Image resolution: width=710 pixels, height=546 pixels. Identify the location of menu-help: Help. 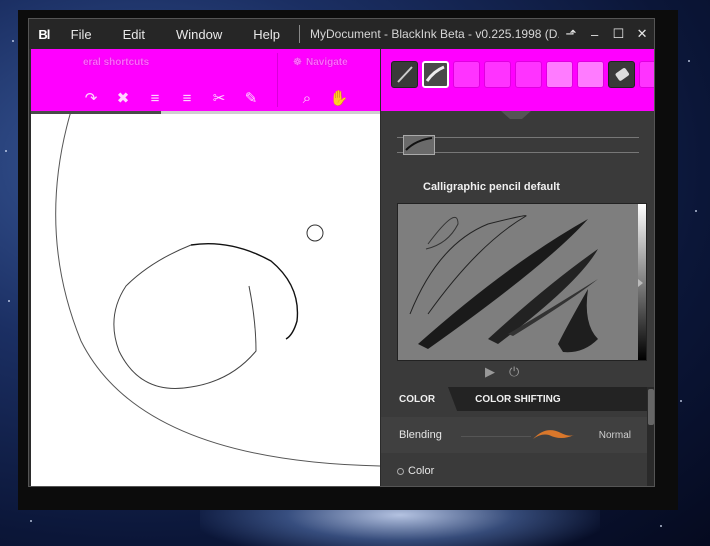
(270, 34).